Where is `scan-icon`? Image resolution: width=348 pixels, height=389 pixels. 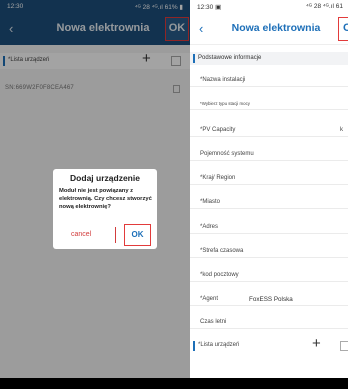 scan-icon is located at coordinates (344, 346).